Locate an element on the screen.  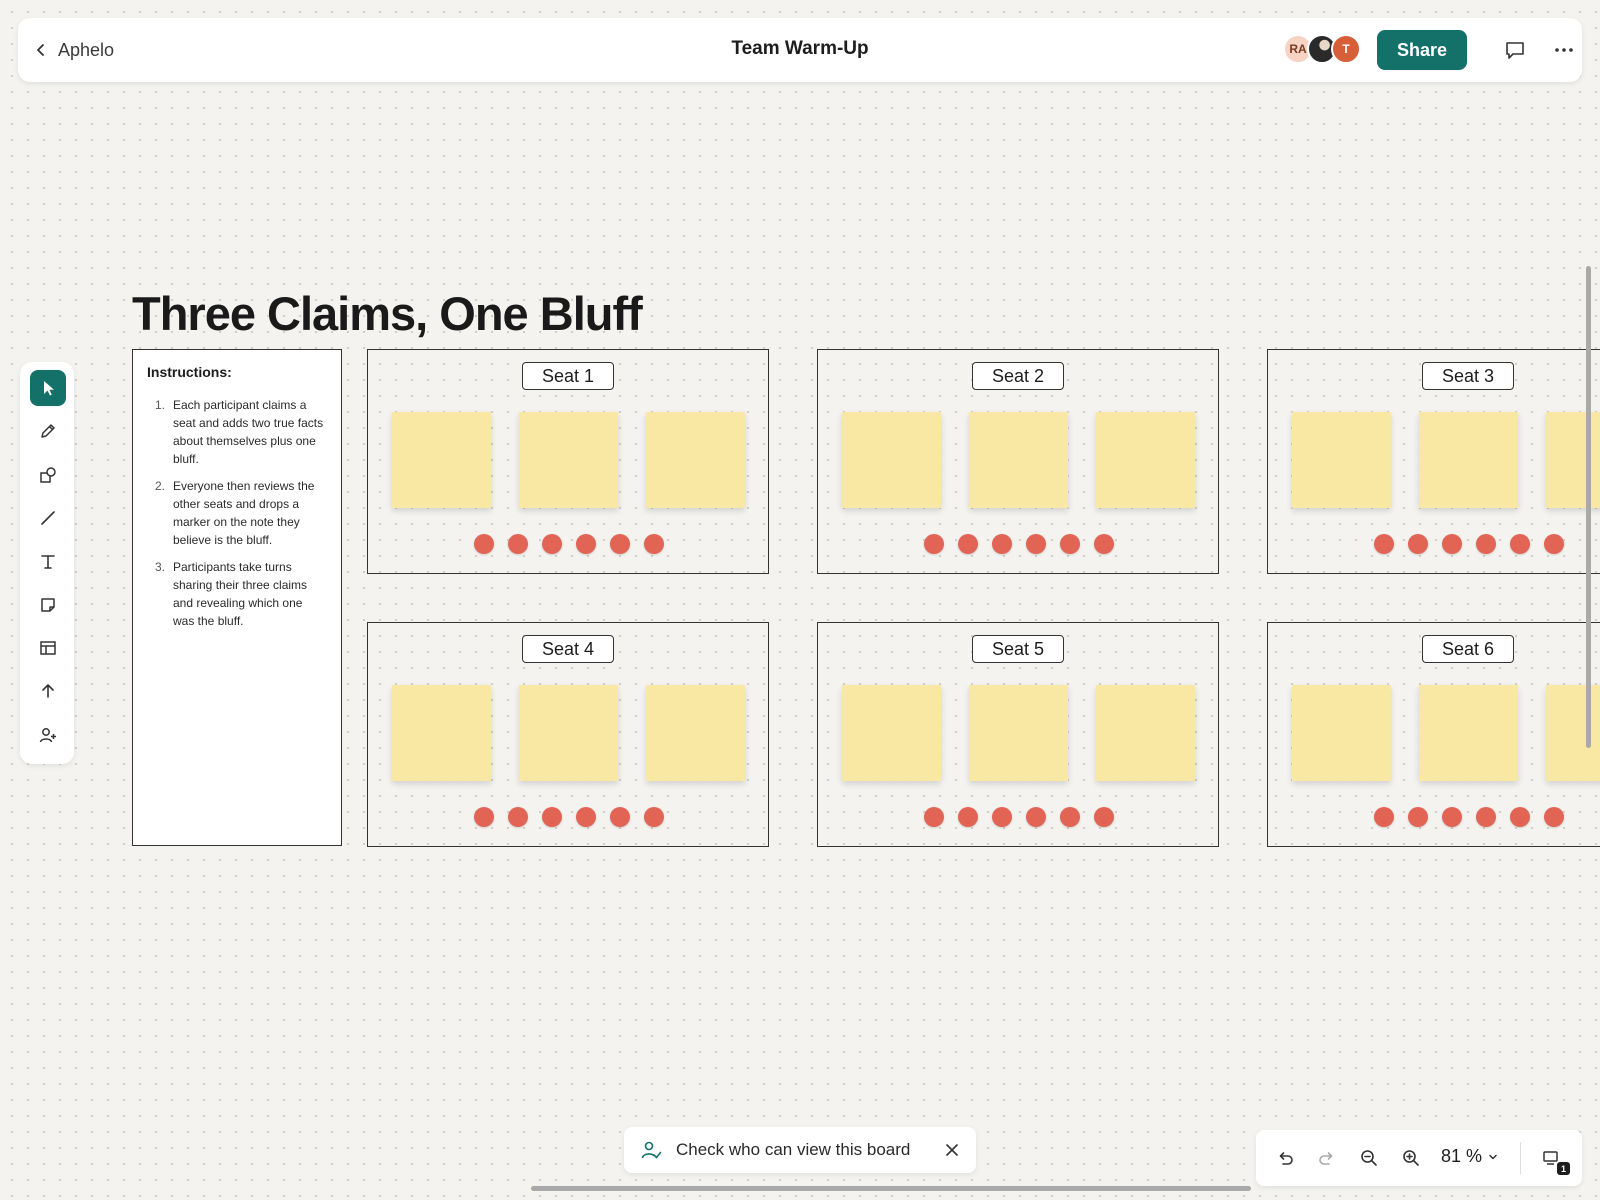
sticky-note-tool is located at coordinates (48, 605).